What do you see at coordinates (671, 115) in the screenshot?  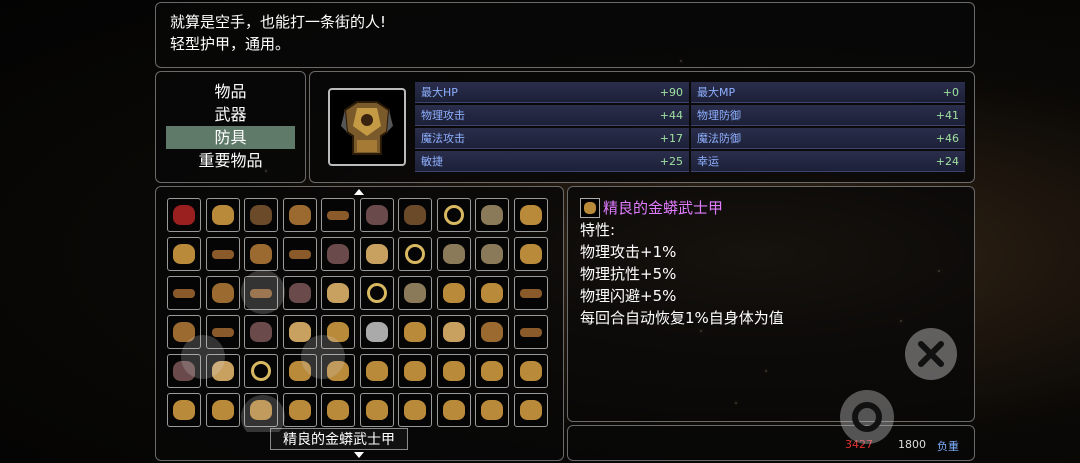 I see `stat-value: +44` at bounding box center [671, 115].